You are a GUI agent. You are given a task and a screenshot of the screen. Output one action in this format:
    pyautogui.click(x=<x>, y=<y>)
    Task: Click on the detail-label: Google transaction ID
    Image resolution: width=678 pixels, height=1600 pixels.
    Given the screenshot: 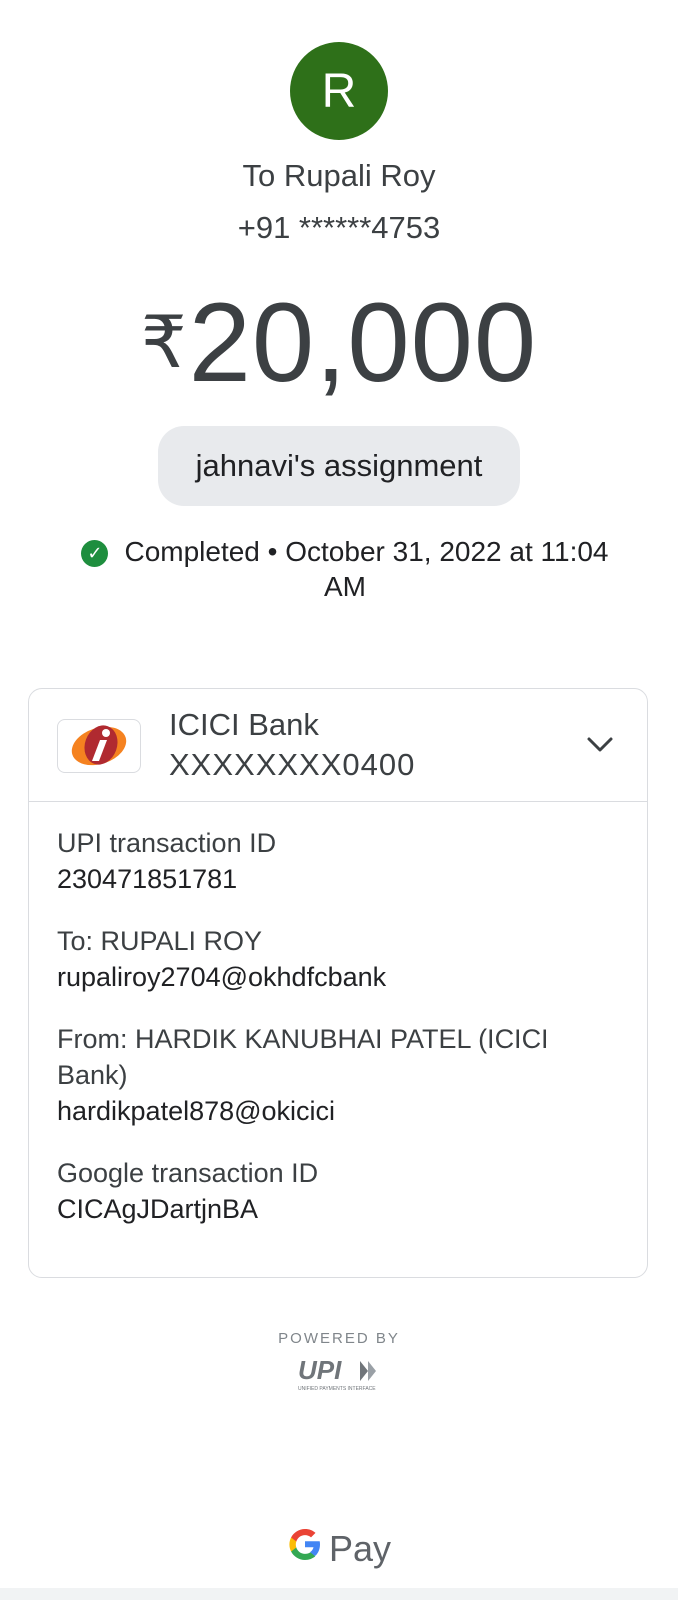 What is the action you would take?
    pyautogui.click(x=188, y=1173)
    